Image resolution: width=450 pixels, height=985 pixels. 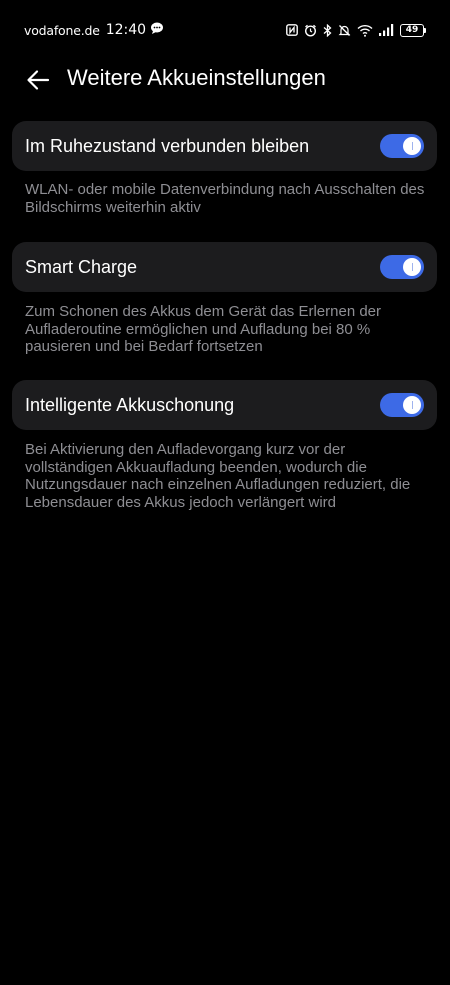 What do you see at coordinates (225, 30) in the screenshot?
I see `status-bar: vodafone.de 12:40 49` at bounding box center [225, 30].